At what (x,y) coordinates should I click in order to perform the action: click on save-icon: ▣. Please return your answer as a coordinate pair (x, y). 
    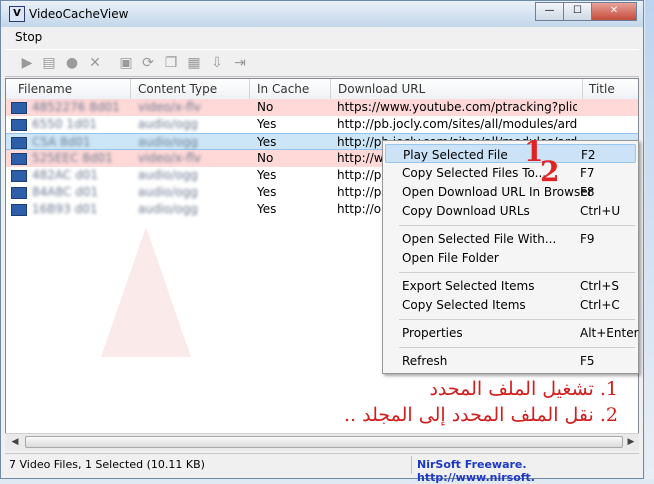
    Looking at the image, I should click on (126, 63).